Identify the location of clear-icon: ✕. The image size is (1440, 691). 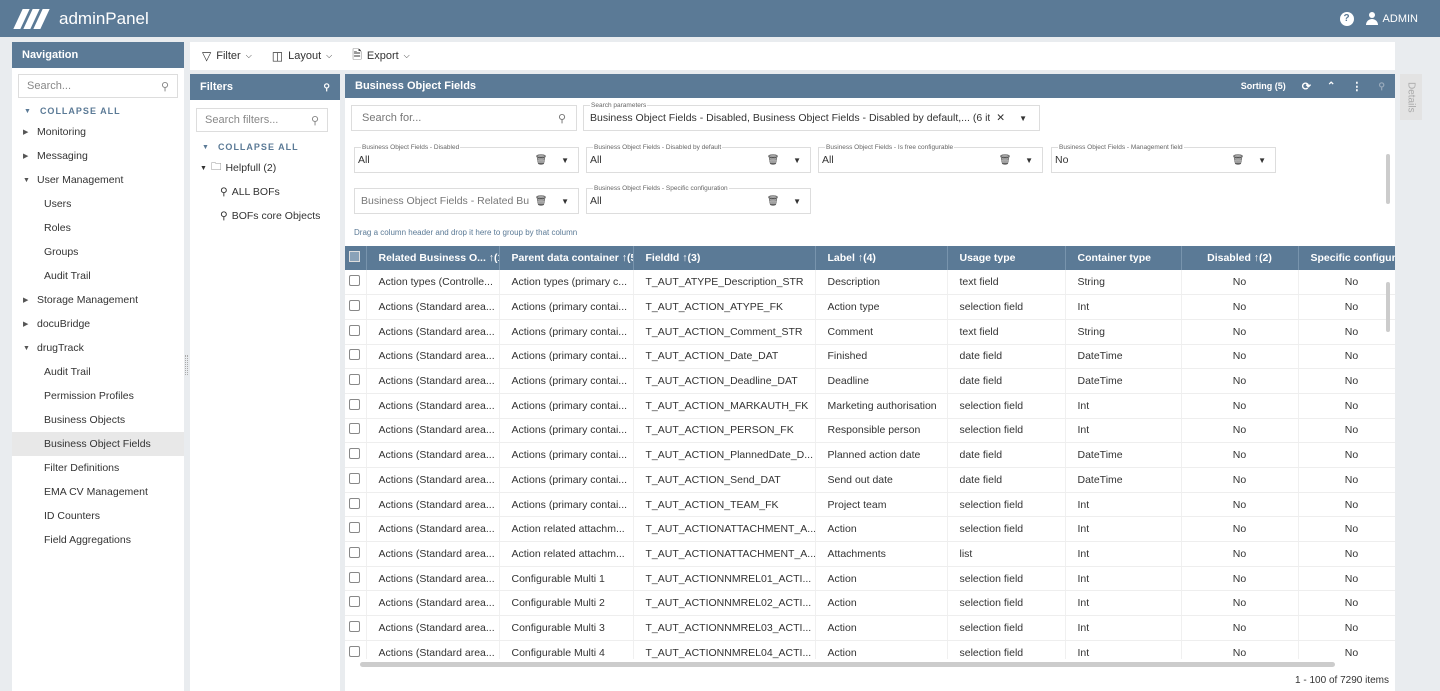
(1000, 118).